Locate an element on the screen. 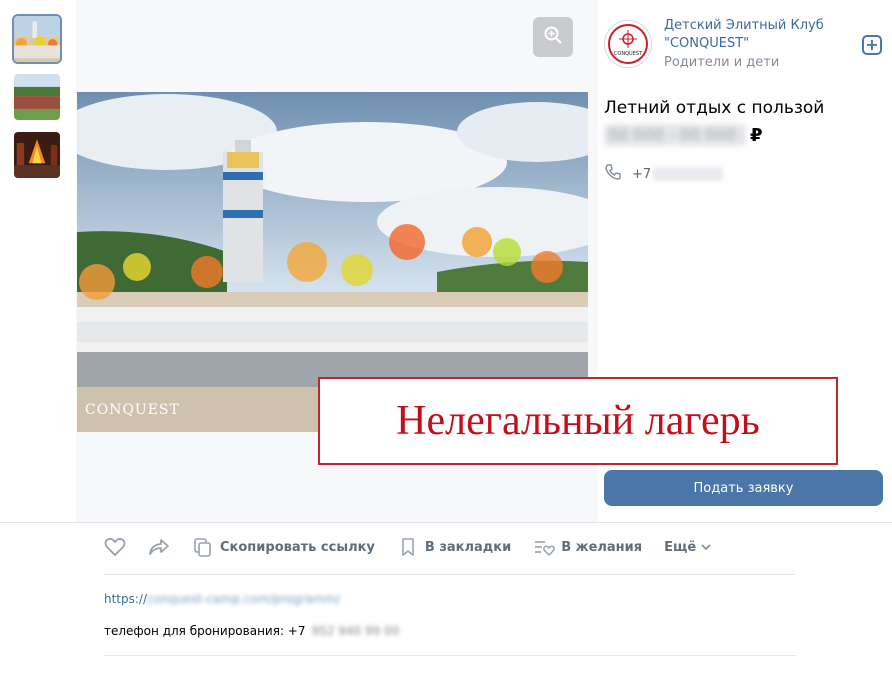  thumbnail-strip is located at coordinates (38, 101).